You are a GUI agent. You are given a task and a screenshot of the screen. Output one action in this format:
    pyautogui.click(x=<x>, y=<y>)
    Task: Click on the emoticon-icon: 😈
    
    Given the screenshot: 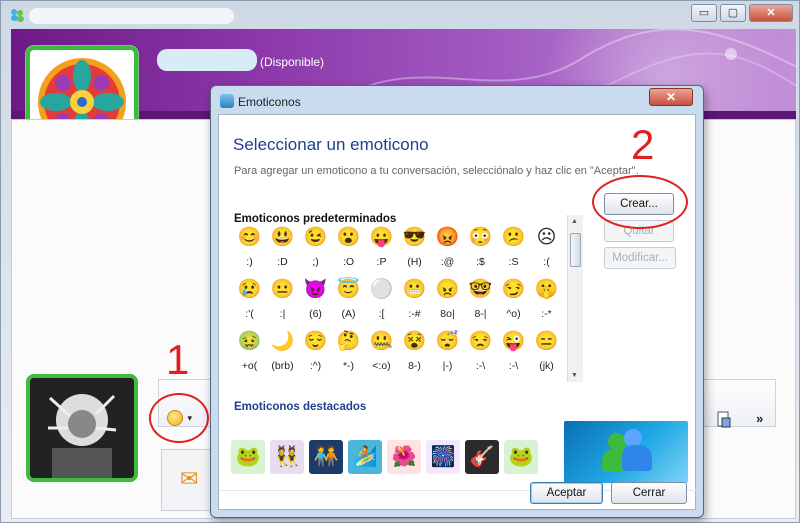 What is the action you would take?
    pyautogui.click(x=315, y=289)
    